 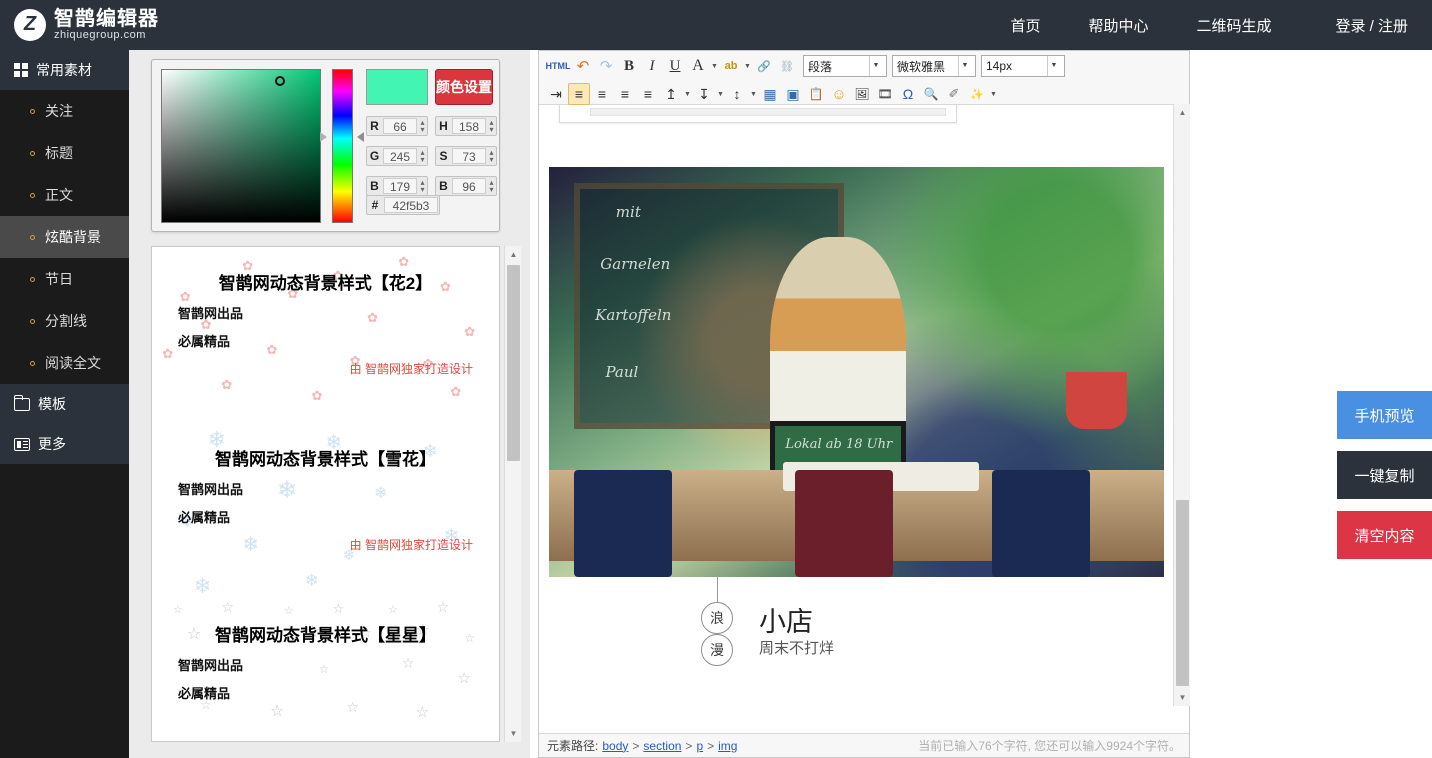 What do you see at coordinates (579, 94) in the screenshot?
I see `align-left-icon: ≡` at bounding box center [579, 94].